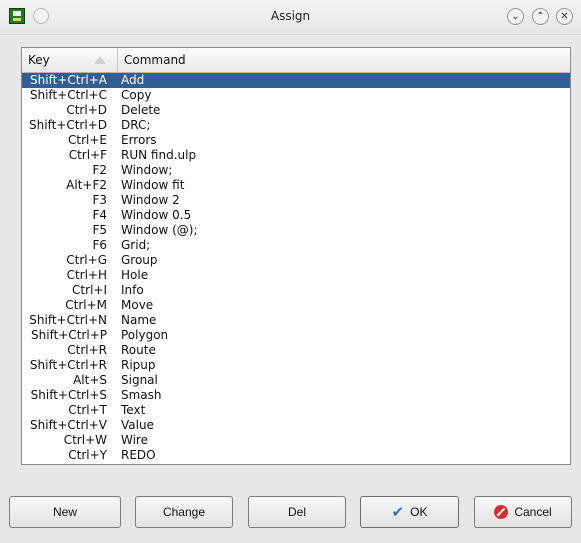  I want to click on column-header-key-label: Key, so click(39, 60).